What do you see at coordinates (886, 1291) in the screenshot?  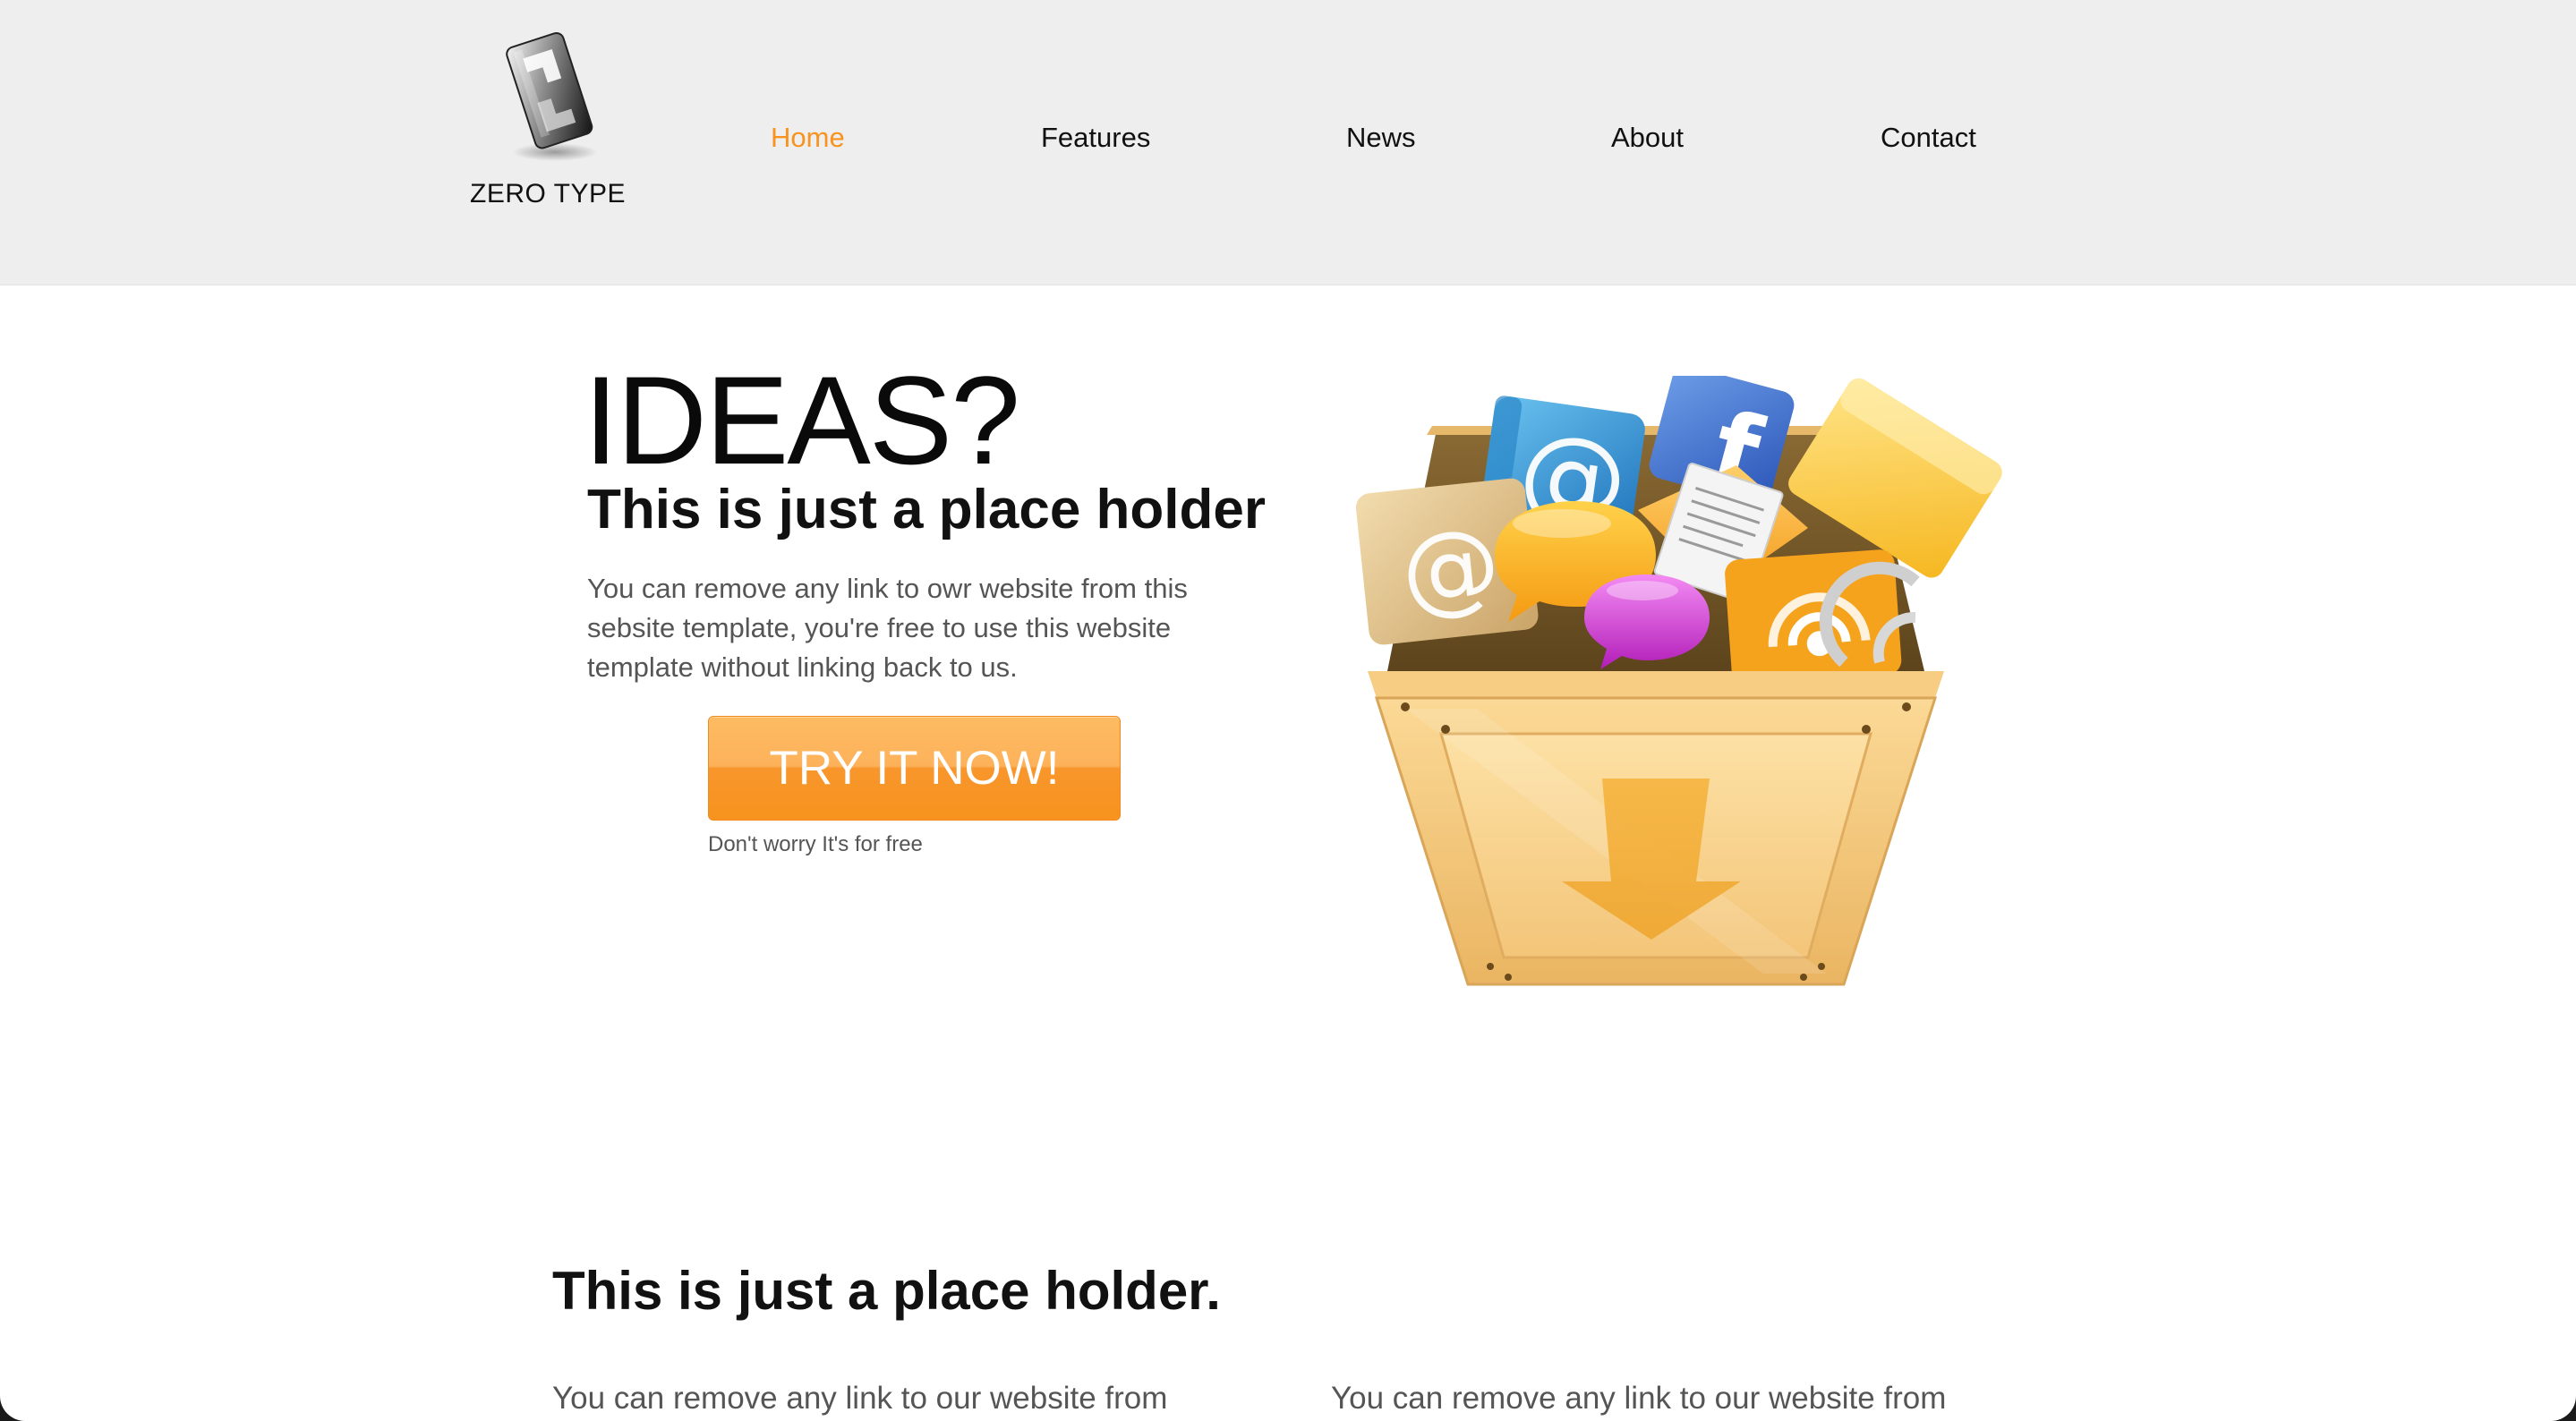 I see `section-title: This is just a place holder.` at bounding box center [886, 1291].